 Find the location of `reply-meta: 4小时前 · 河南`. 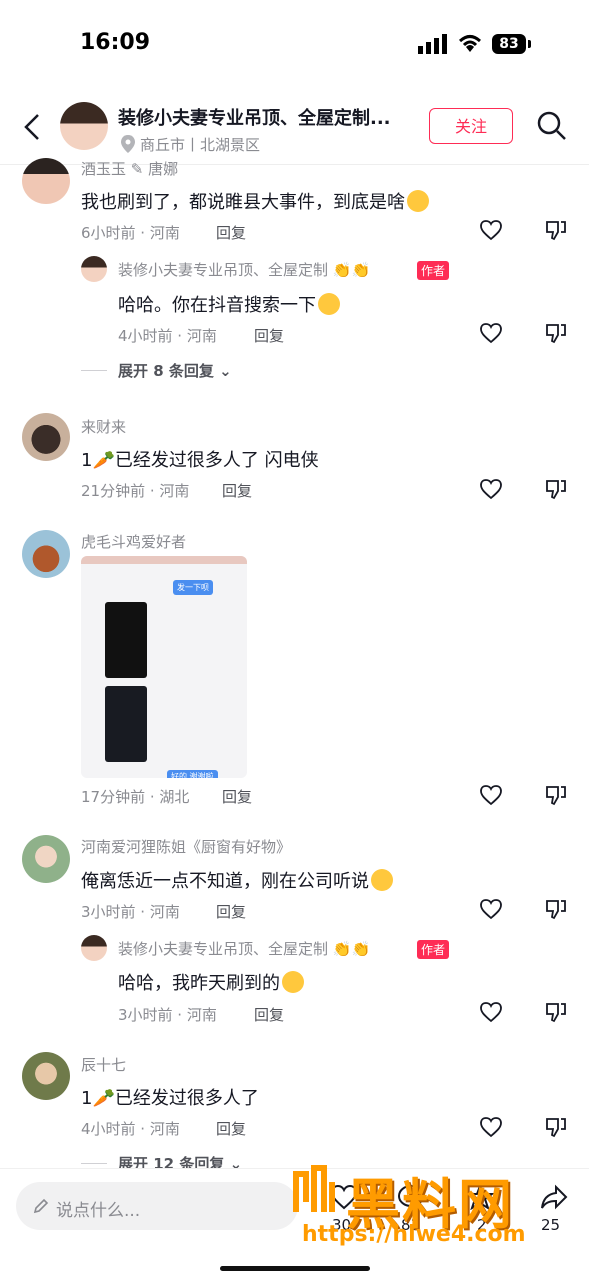

reply-meta: 4小时前 · 河南 is located at coordinates (167, 336).